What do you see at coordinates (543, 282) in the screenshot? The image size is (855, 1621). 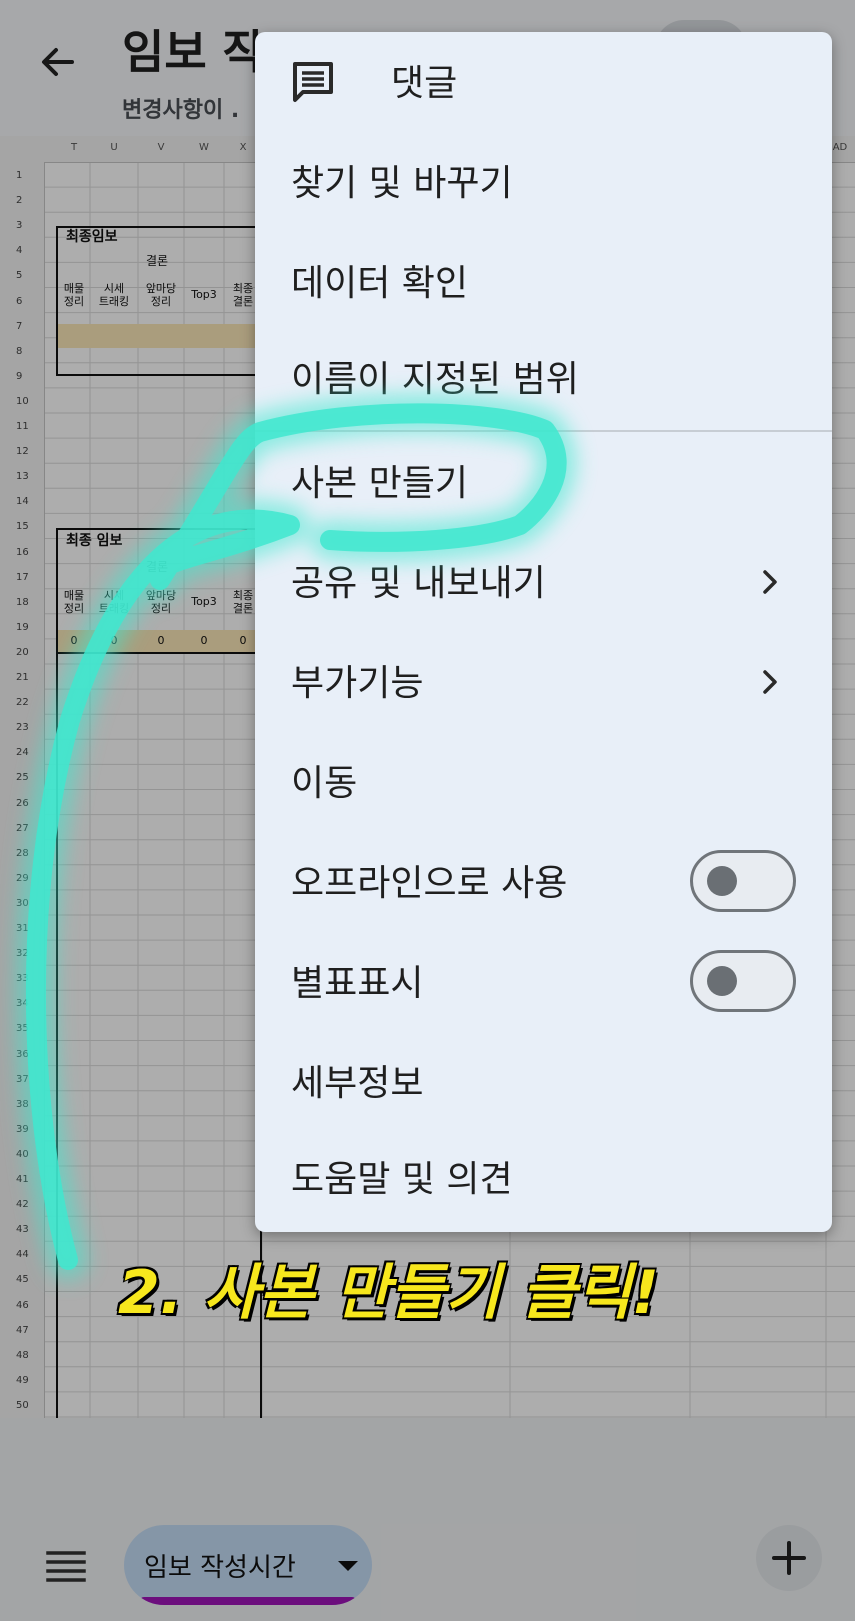 I see `menu-item-data-validation: 데이터 확인` at bounding box center [543, 282].